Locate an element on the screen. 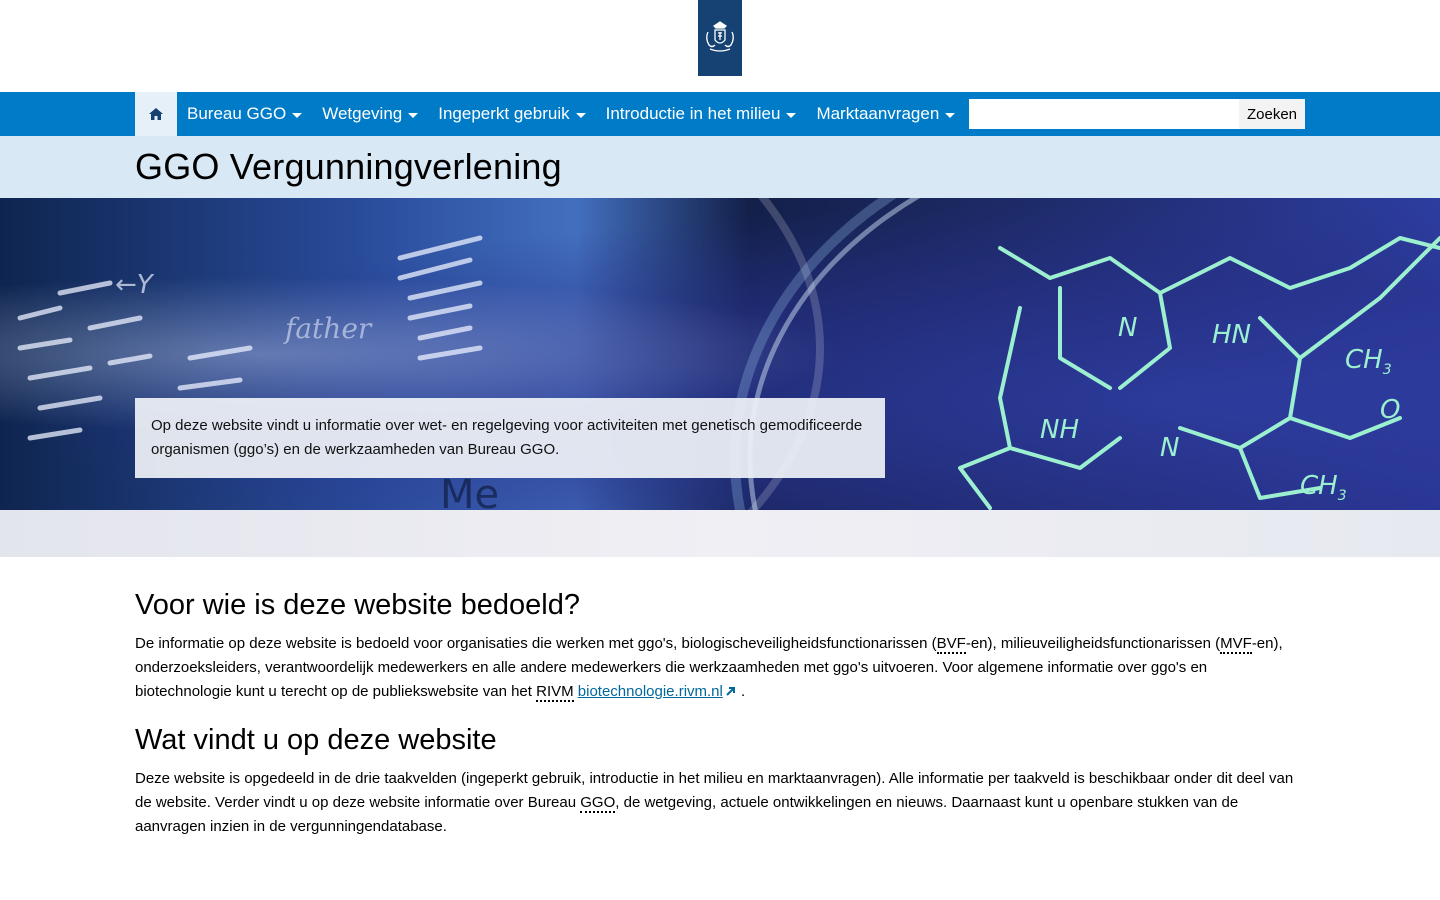 This screenshot has width=1440, height=900. nav-item-label: Wetgeving is located at coordinates (362, 113).